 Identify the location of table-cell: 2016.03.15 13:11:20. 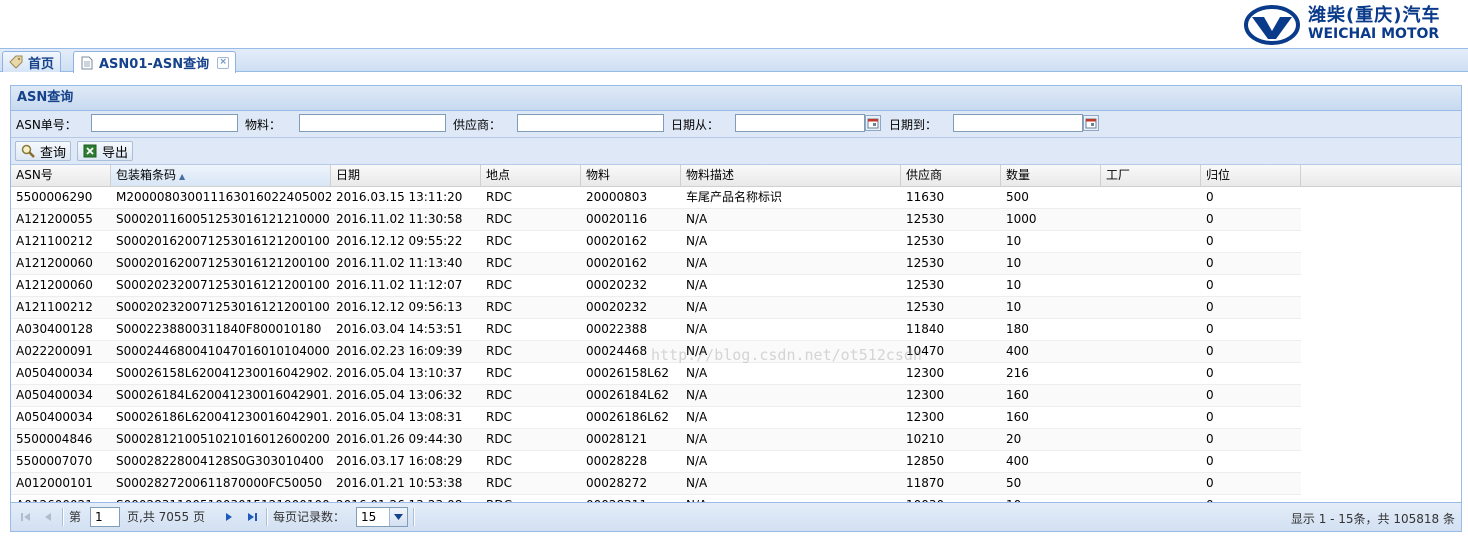
(399, 197).